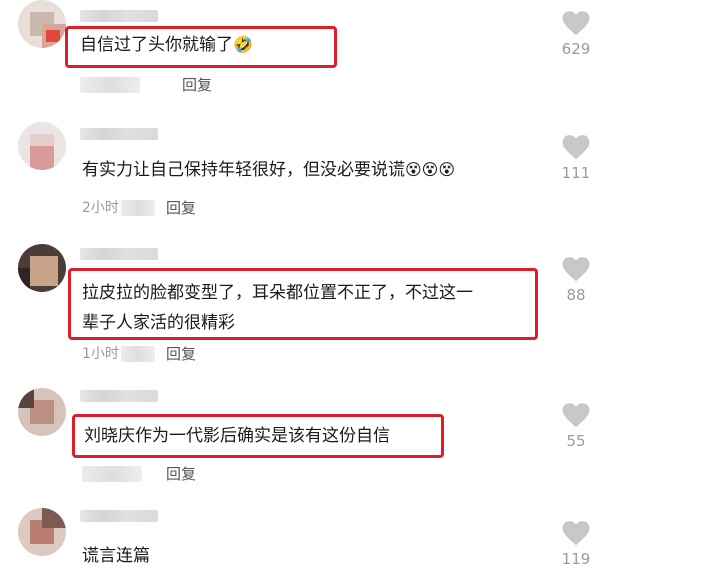 The height and width of the screenshot is (576, 721). I want to click on like-count: 111, so click(576, 173).